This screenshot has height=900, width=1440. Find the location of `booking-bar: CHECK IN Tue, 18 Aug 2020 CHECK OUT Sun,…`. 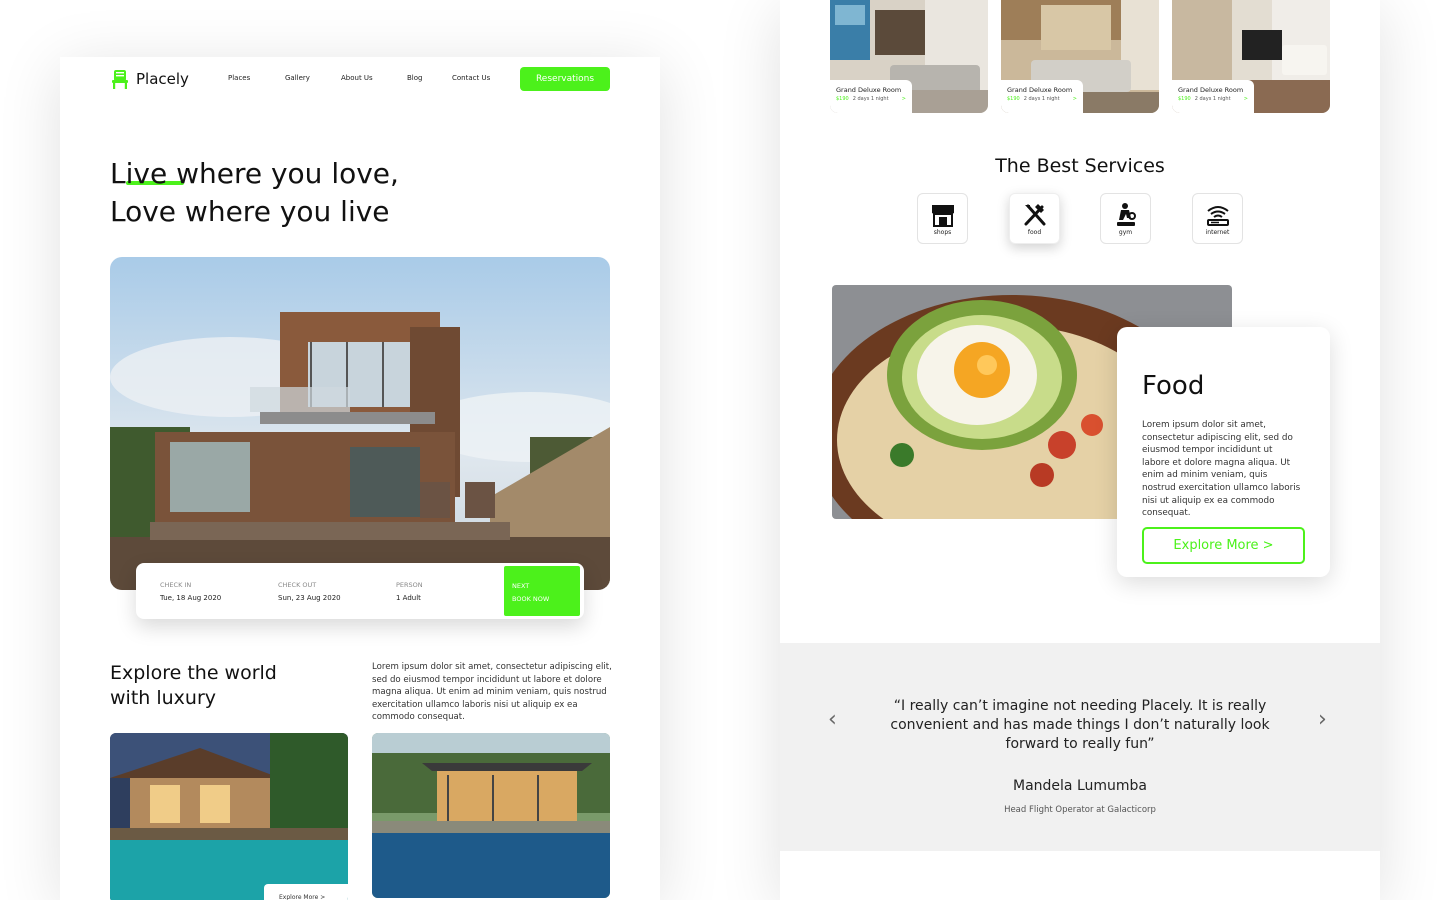

booking-bar: CHECK IN Tue, 18 Aug 2020 CHECK OUT Sun,… is located at coordinates (360, 591).